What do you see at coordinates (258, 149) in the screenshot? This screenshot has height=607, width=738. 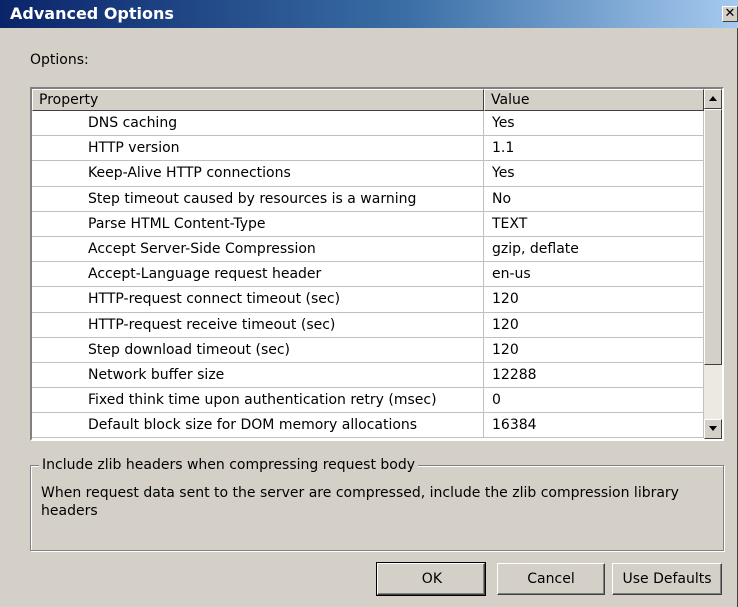 I see `property-cell: HTTP version` at bounding box center [258, 149].